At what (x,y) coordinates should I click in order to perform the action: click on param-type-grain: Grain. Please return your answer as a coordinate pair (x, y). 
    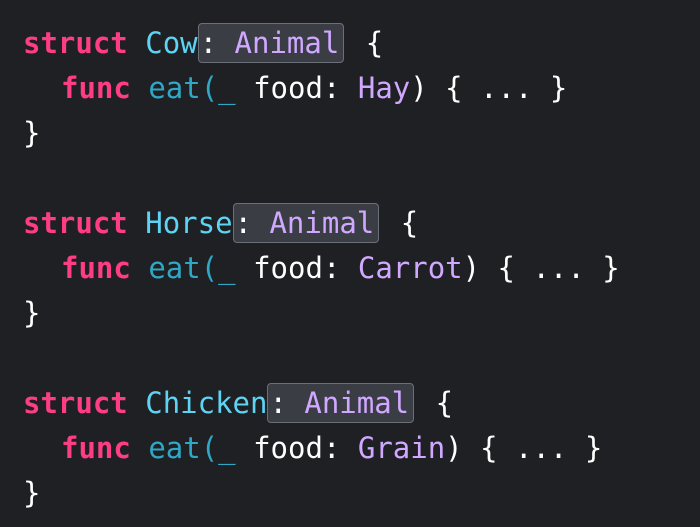
    Looking at the image, I should click on (401, 448).